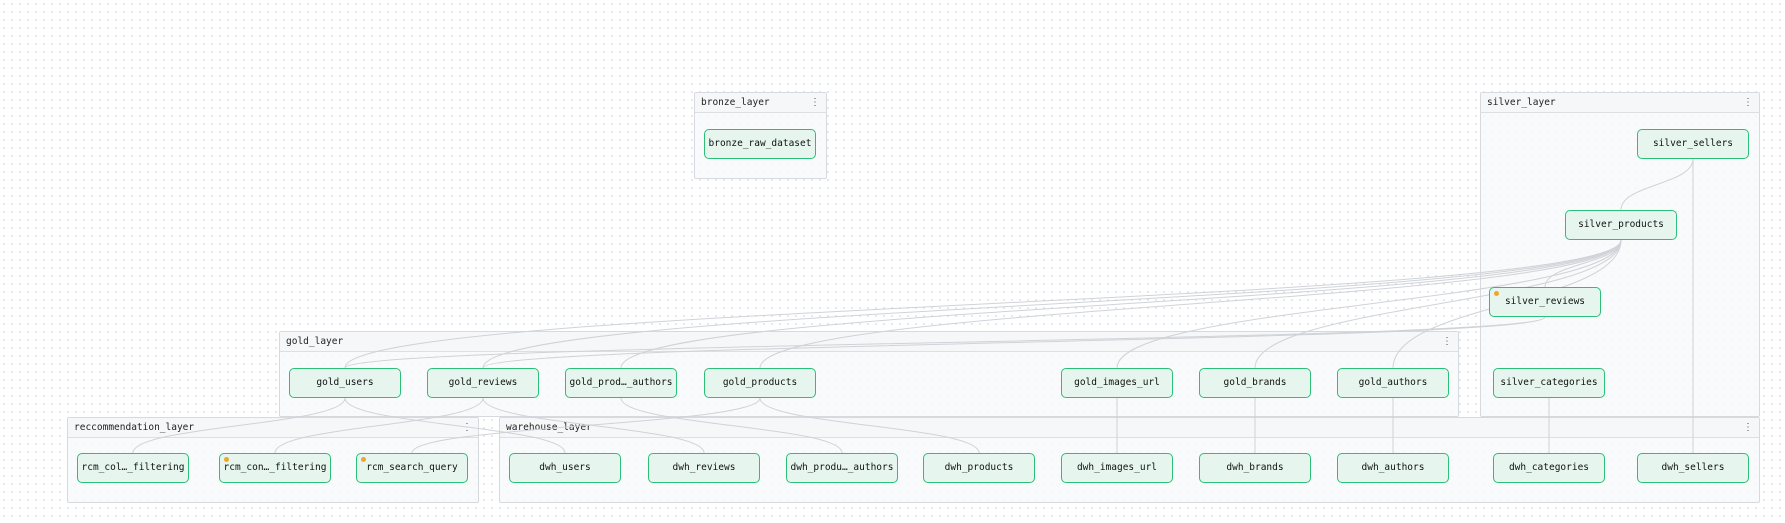  I want to click on node-label: dwh_reviews, so click(704, 467).